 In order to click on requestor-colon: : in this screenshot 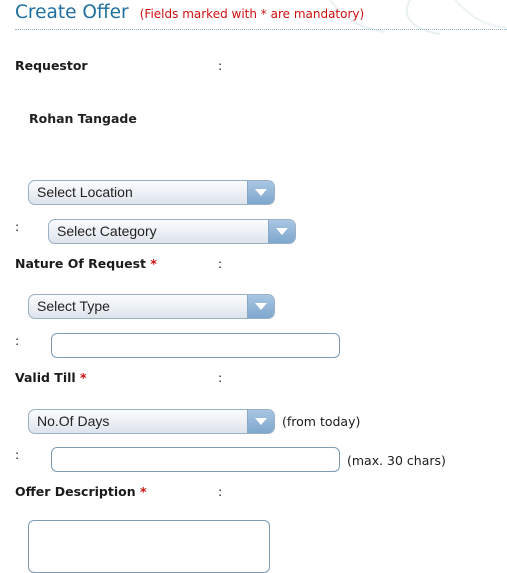, I will do `click(220, 65)`.